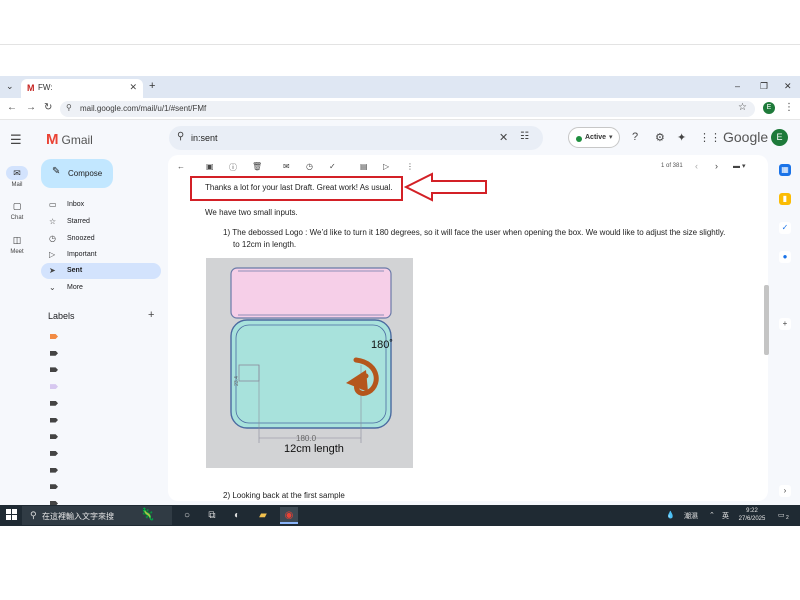 The image size is (800, 600). I want to click on weather-text: 潮濕, so click(691, 516).